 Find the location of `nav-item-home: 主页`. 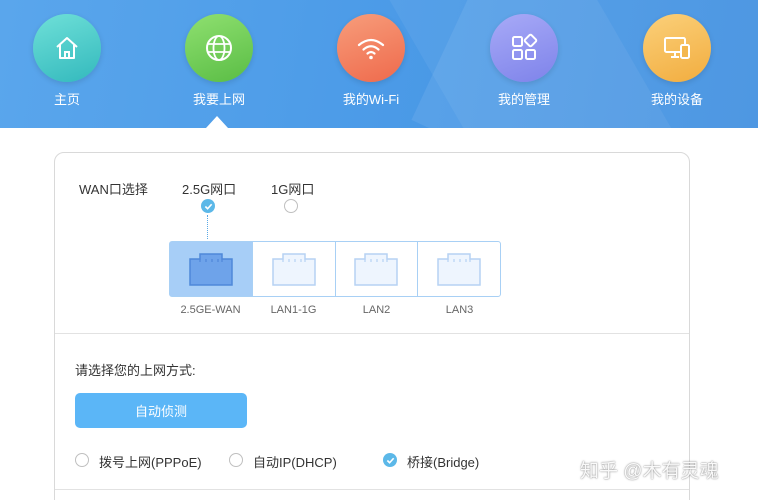

nav-item-home: 主页 is located at coordinates (67, 61).